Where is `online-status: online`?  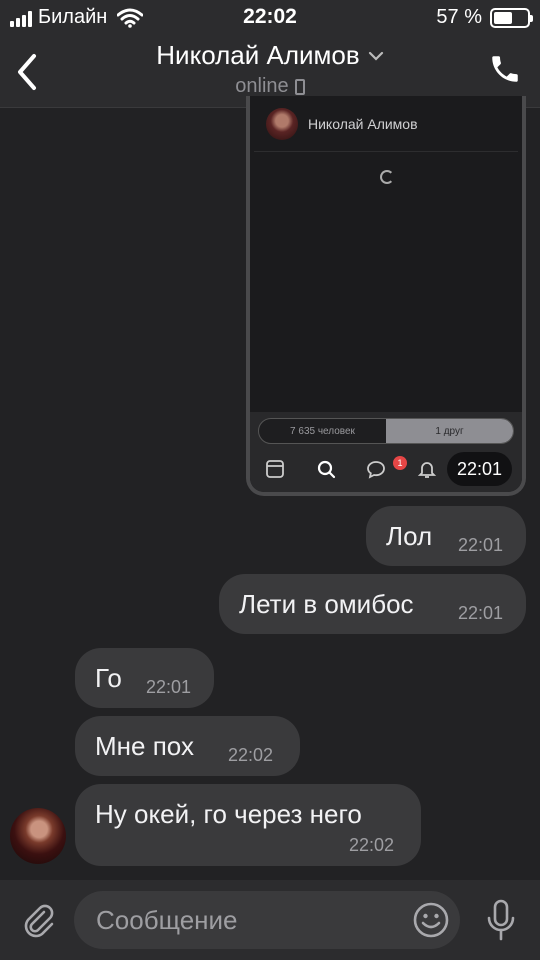
online-status: online is located at coordinates (262, 86).